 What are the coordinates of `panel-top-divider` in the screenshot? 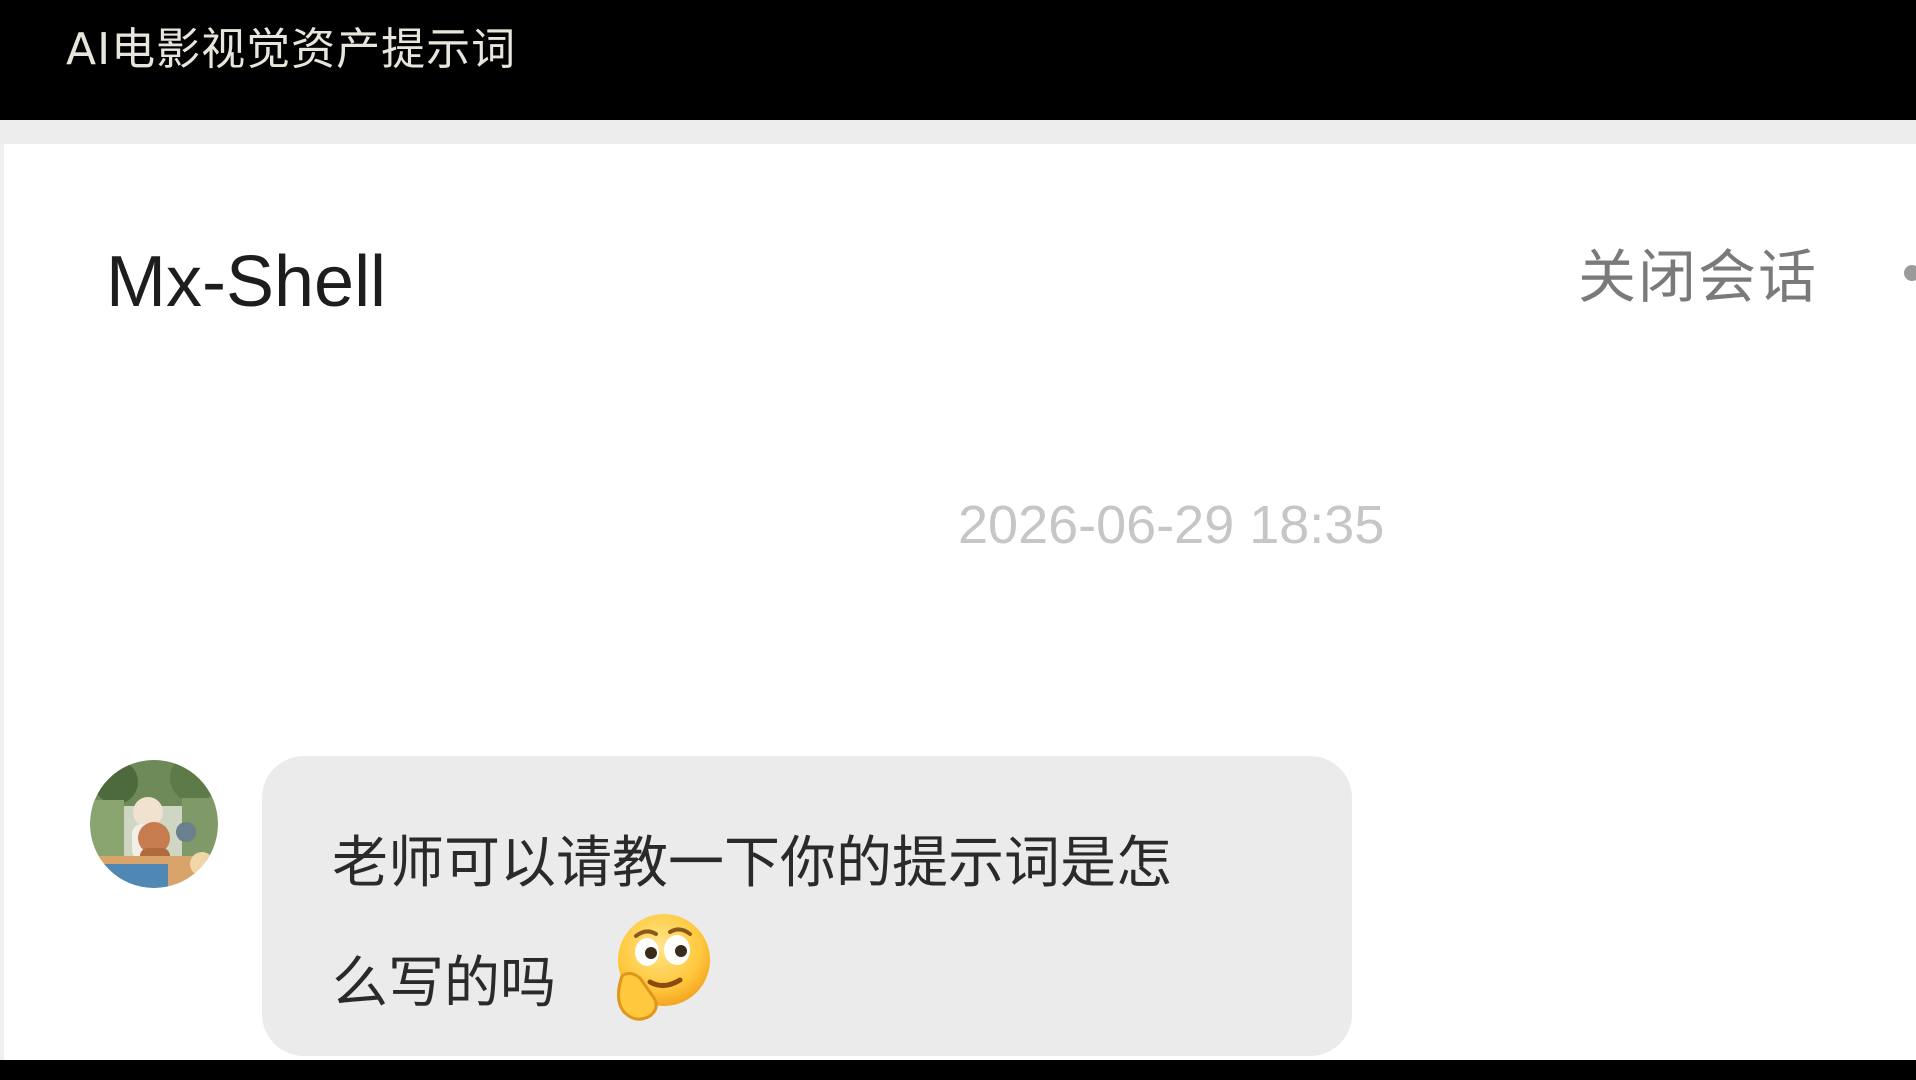 It's located at (958, 132).